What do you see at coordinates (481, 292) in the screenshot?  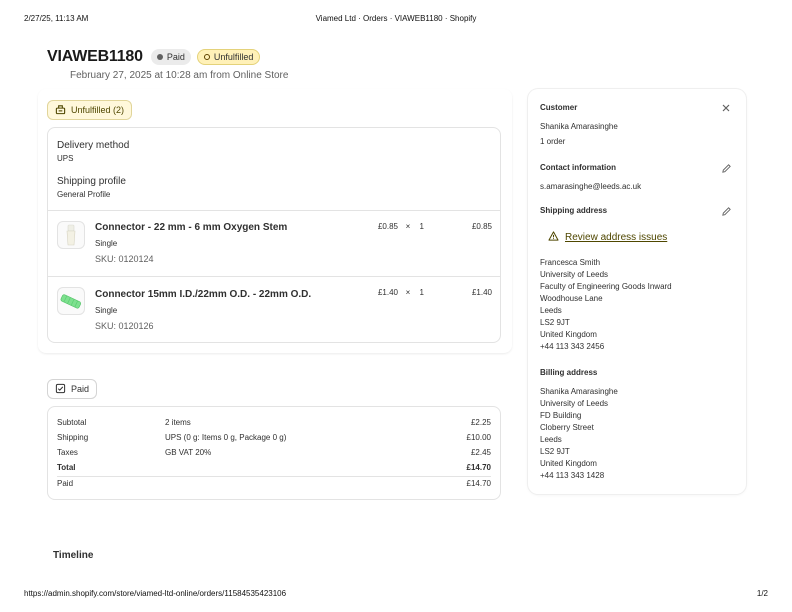 I see `item-total: £1.40` at bounding box center [481, 292].